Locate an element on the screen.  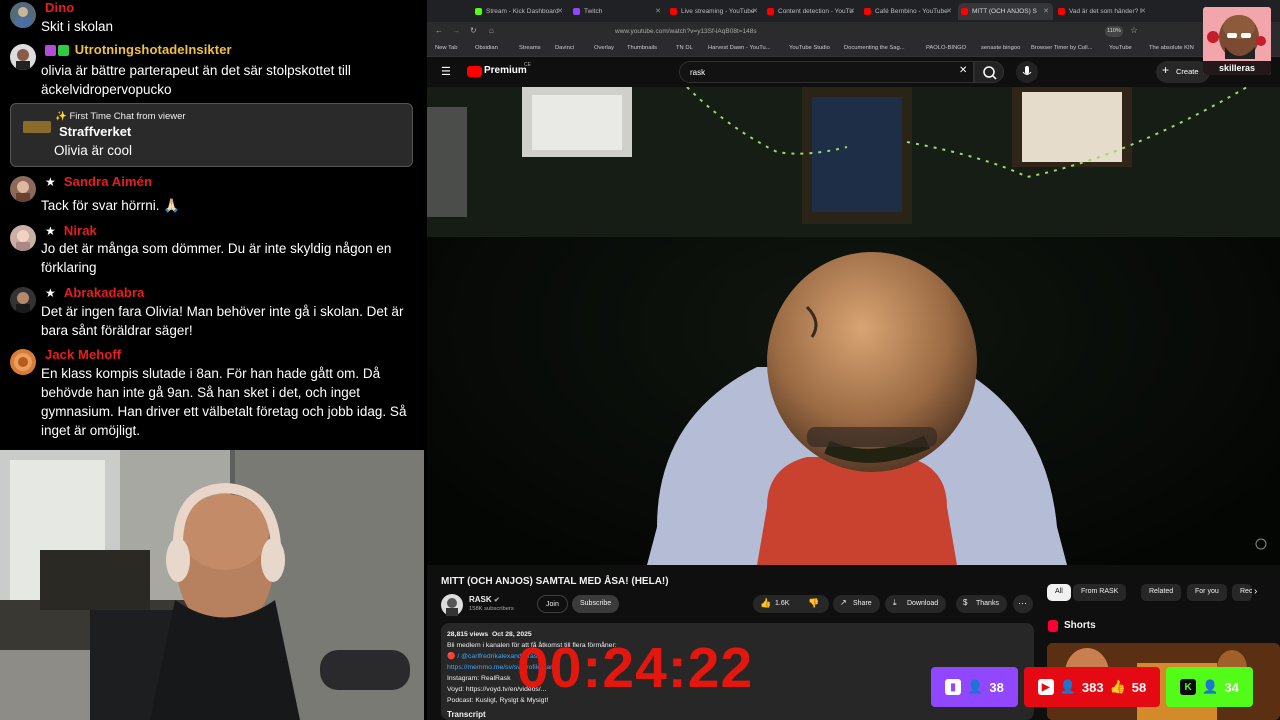
chat-username-row: ★ Abrakadabra is located at coordinates (94, 292).